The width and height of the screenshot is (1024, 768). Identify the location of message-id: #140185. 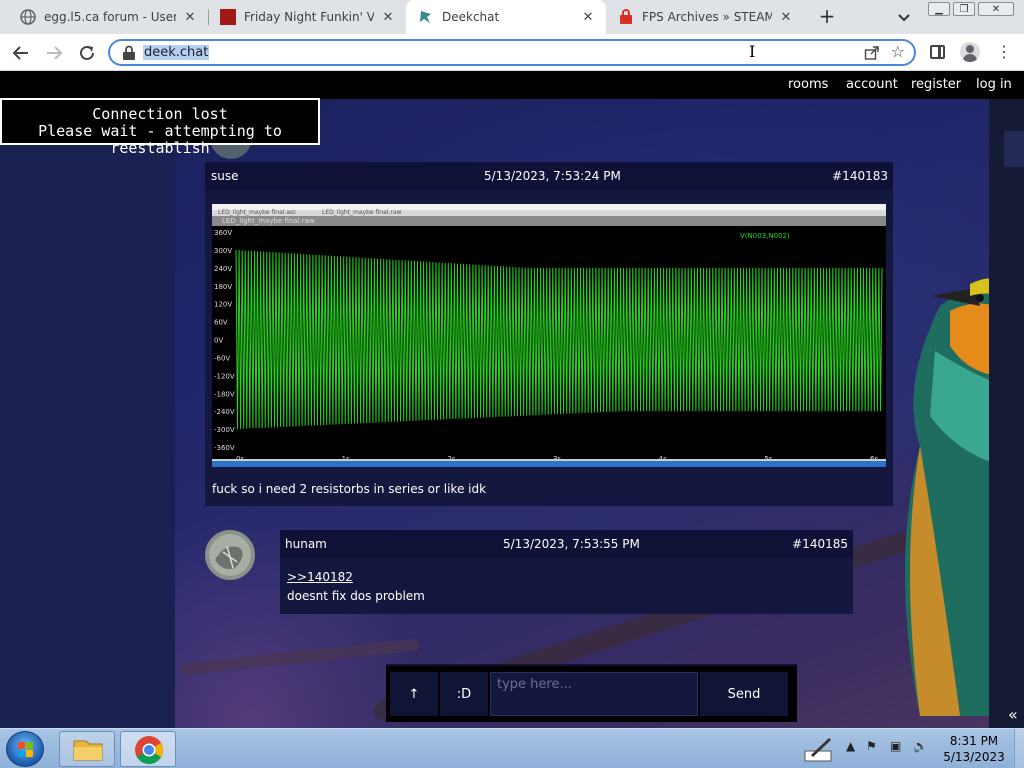
(820, 544).